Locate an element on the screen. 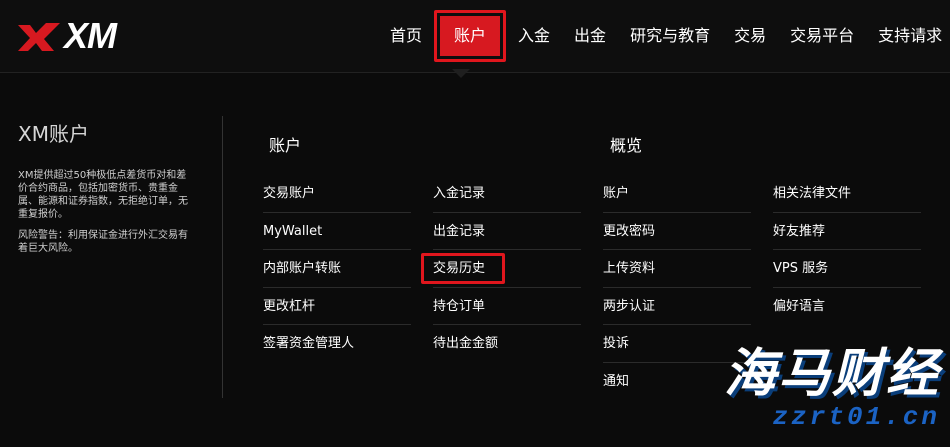 The image size is (950, 447). watermark: 海马财经 zzrt01.cn is located at coordinates (832, 389).